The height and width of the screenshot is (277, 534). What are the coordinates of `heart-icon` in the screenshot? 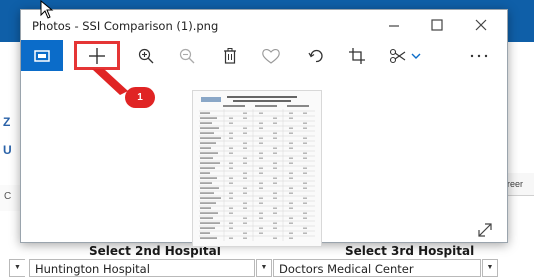 It's located at (271, 56).